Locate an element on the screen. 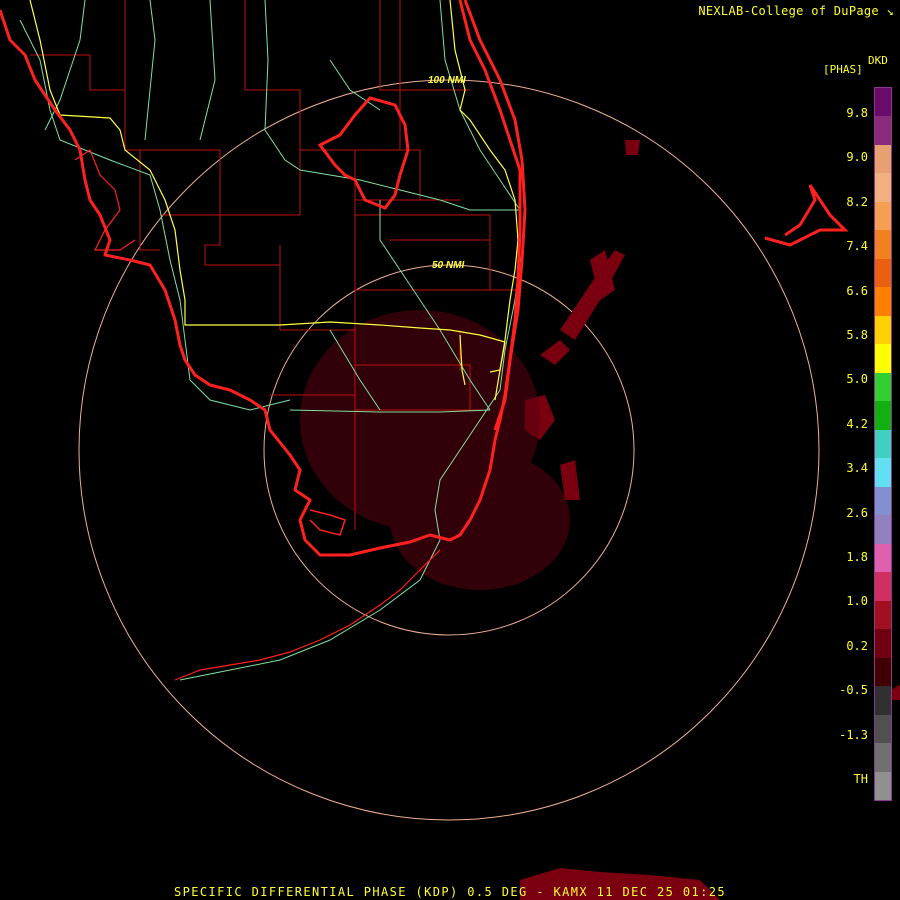 Image resolution: width=900 pixels, height=900 pixels. legend-tick: 5.8 is located at coordinates (857, 335).